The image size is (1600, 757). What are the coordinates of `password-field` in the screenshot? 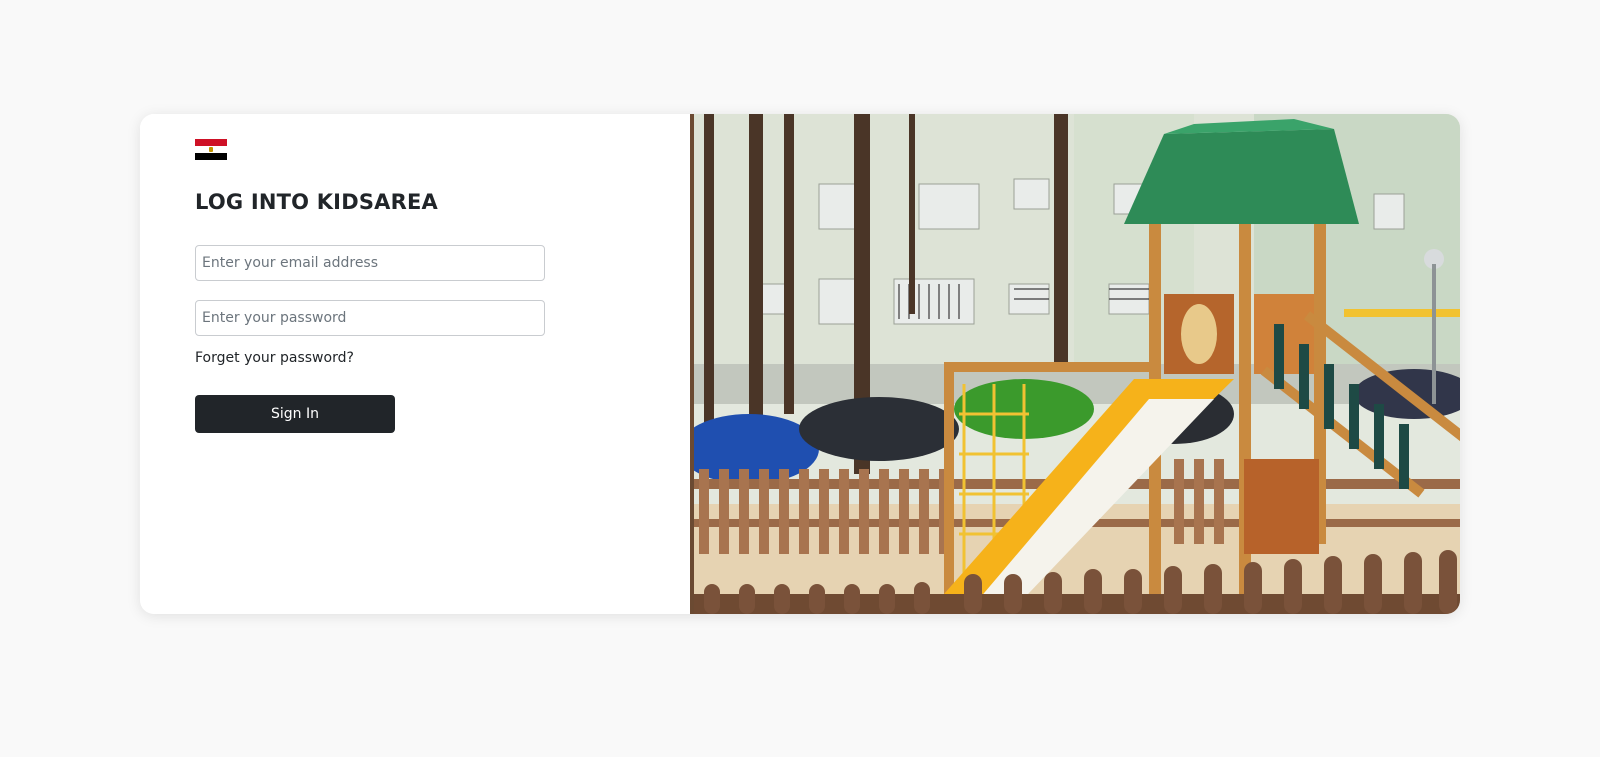 It's located at (370, 318).